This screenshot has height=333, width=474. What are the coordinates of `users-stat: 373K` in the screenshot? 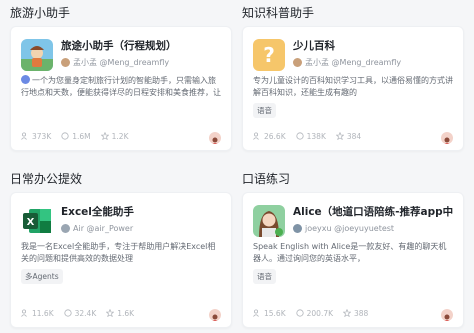 It's located at (36, 136).